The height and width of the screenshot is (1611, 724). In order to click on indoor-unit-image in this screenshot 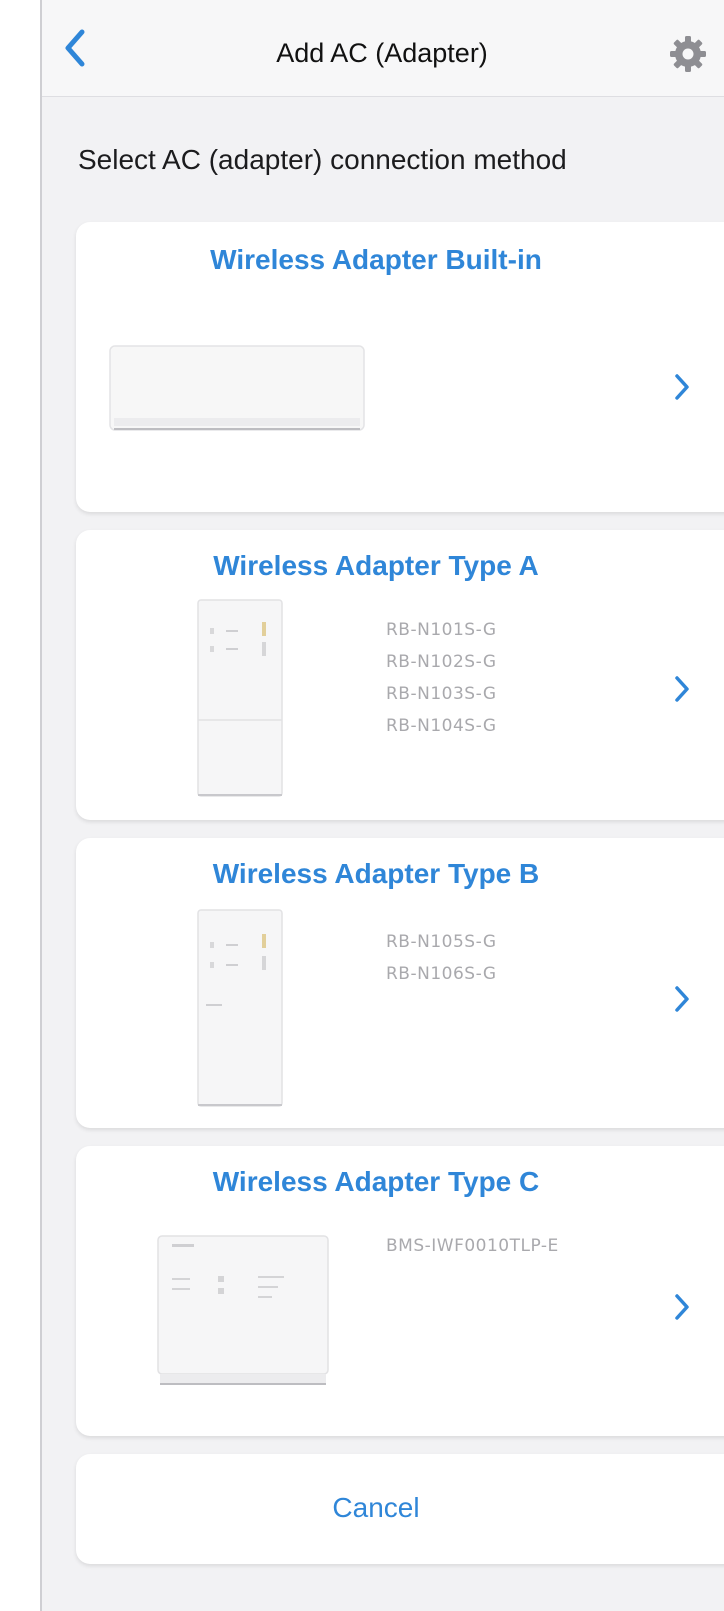, I will do `click(237, 388)`.